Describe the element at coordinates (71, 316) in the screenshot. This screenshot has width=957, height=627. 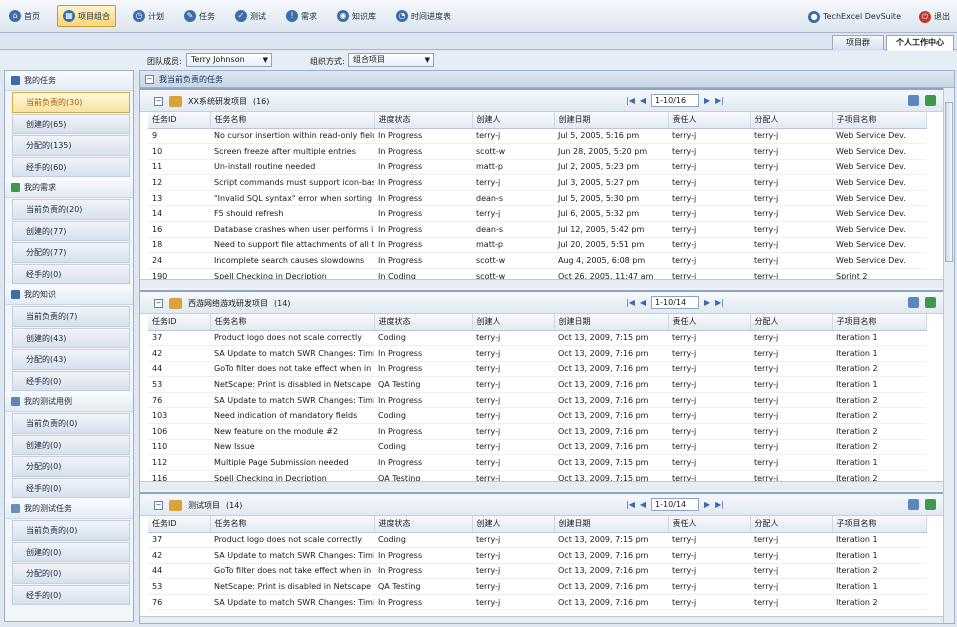
I see `sidebar-item: 当前负责的(7)` at that location.